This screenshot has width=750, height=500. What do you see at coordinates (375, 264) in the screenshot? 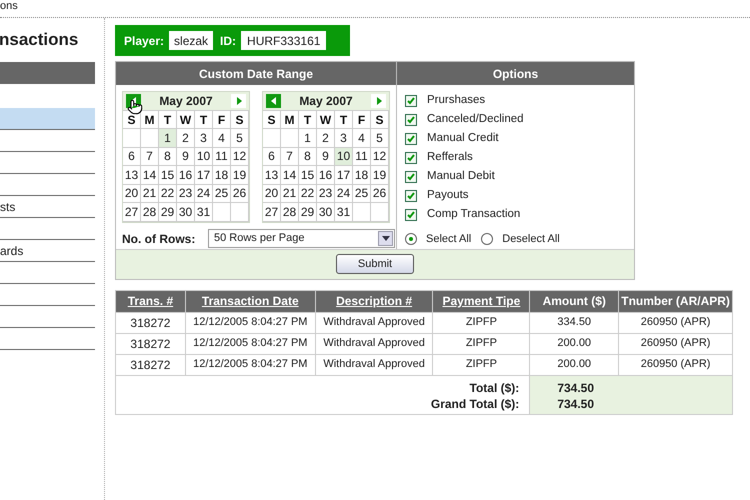
I see `submit-button: Submit` at bounding box center [375, 264].